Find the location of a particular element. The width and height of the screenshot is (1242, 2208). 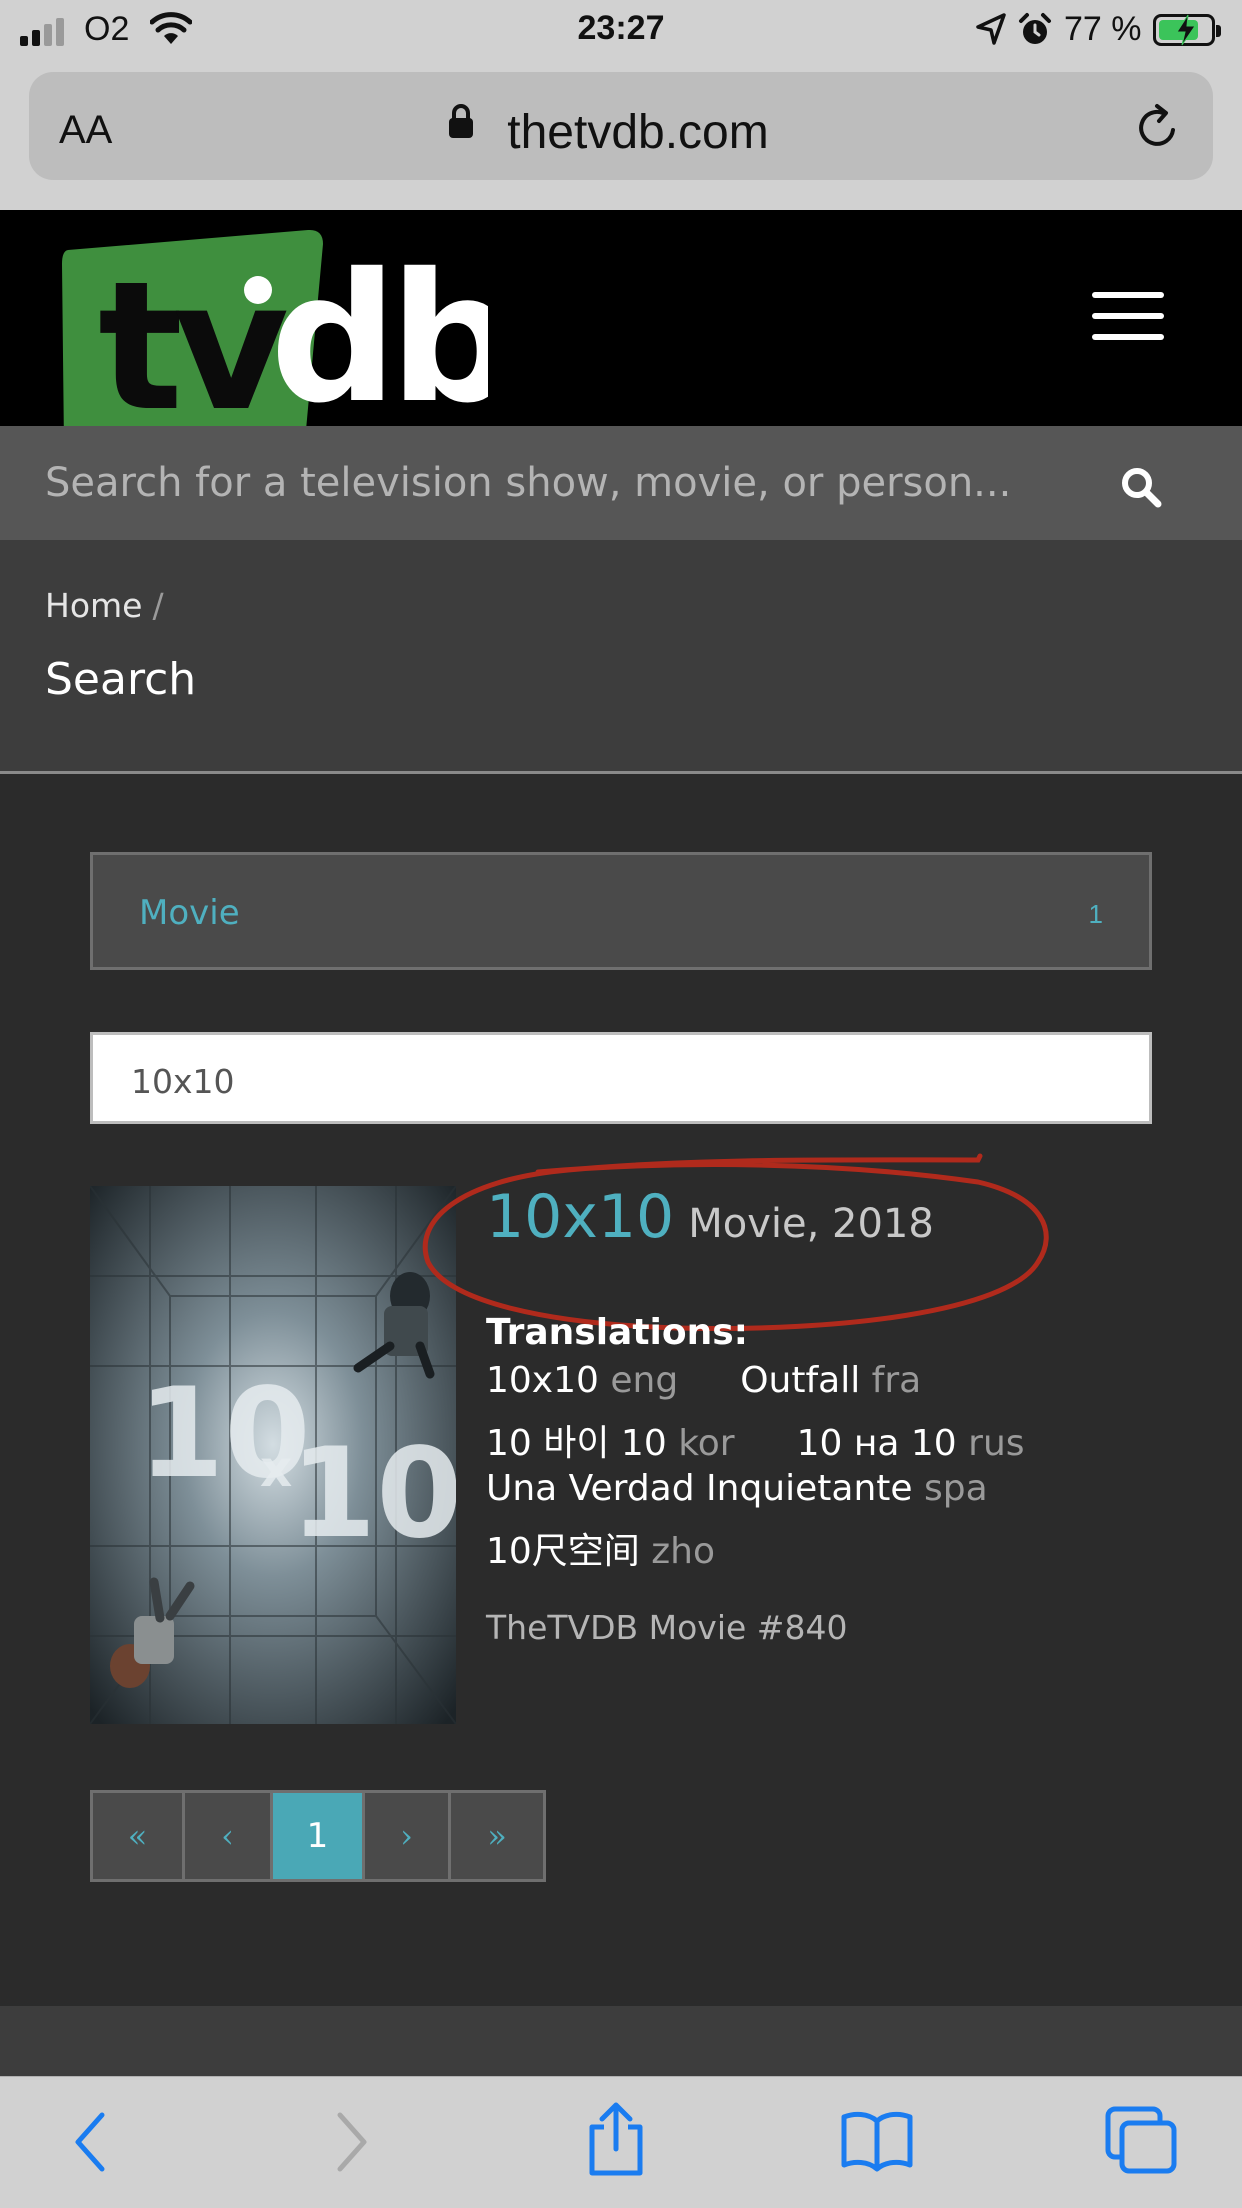

query-field: 10x10 is located at coordinates (621, 1078).